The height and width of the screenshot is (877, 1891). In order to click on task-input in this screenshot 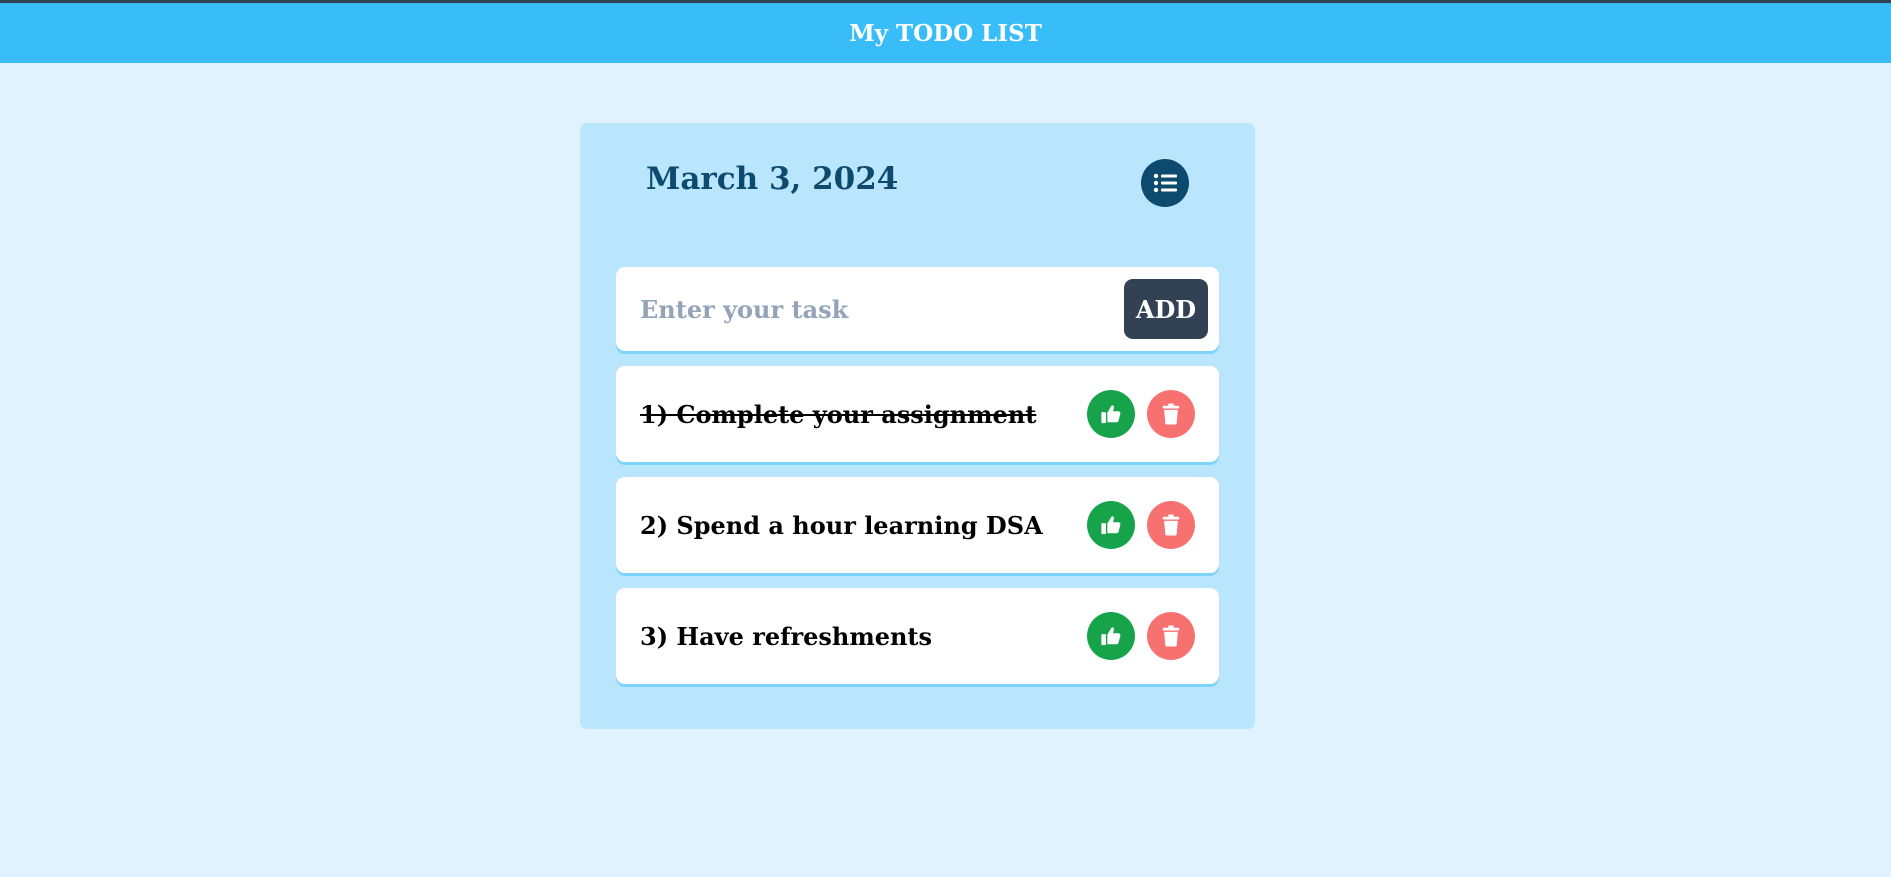, I will do `click(865, 309)`.